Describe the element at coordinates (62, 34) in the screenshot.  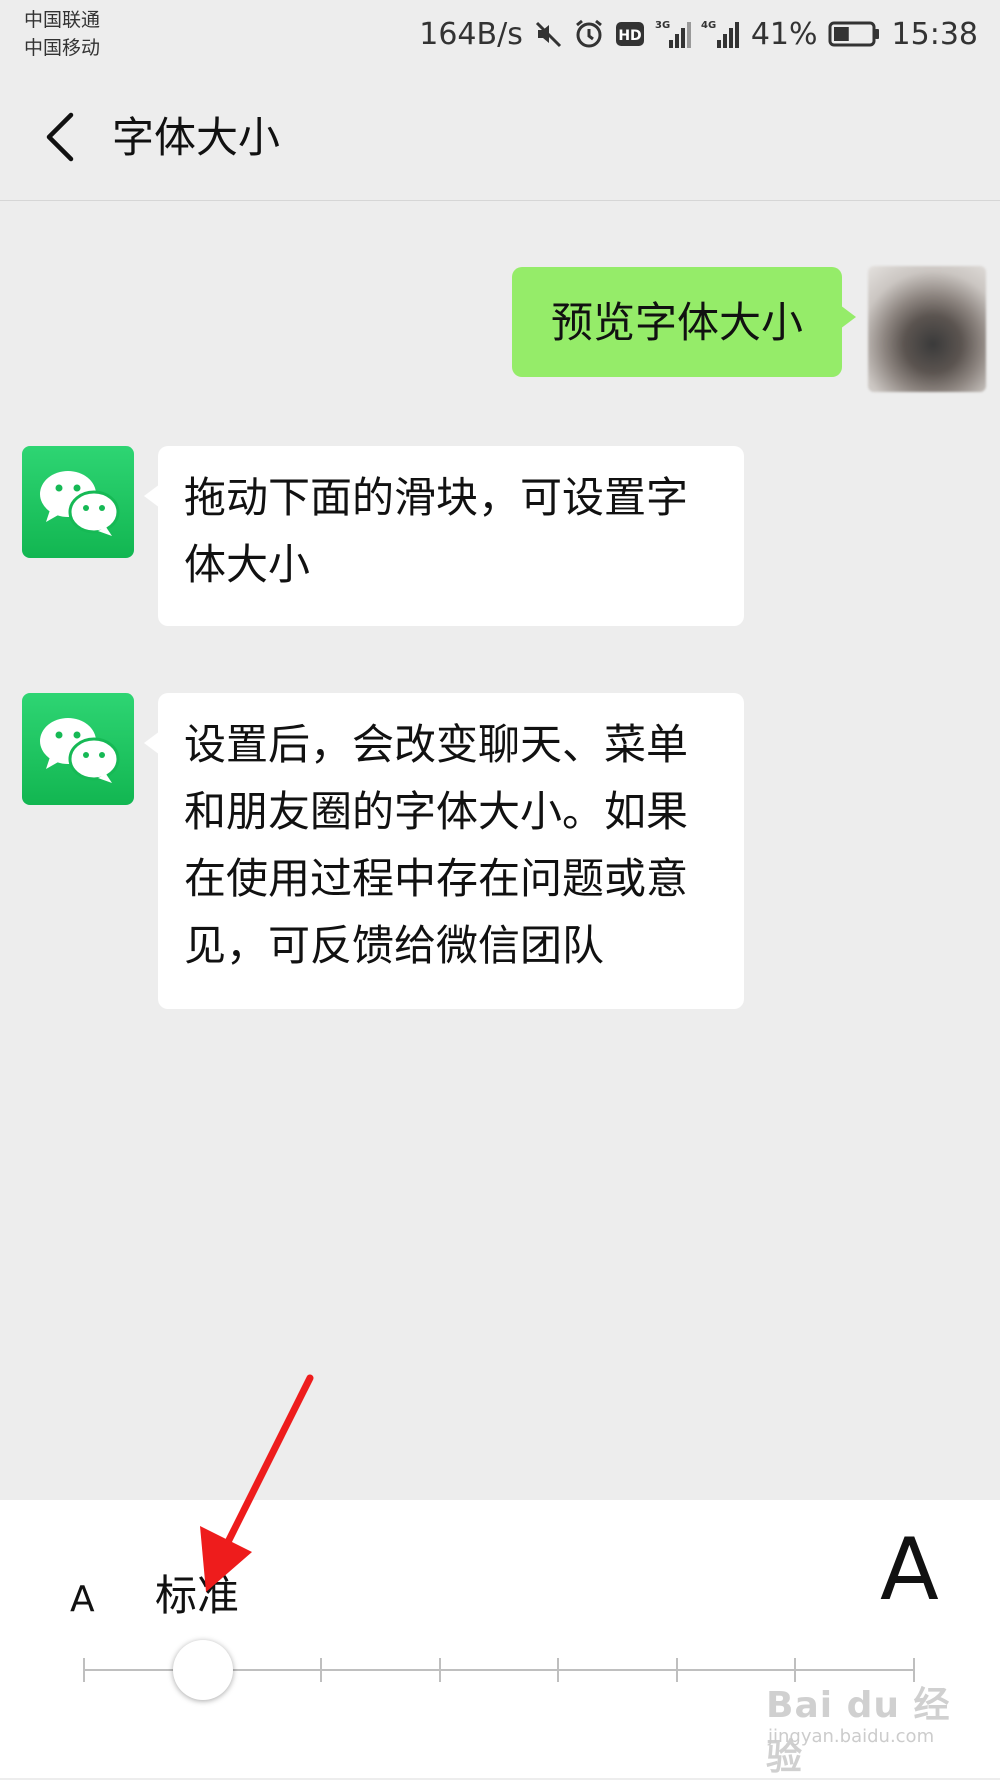
I see `carrier-info: 中国联通 中国移动` at that location.